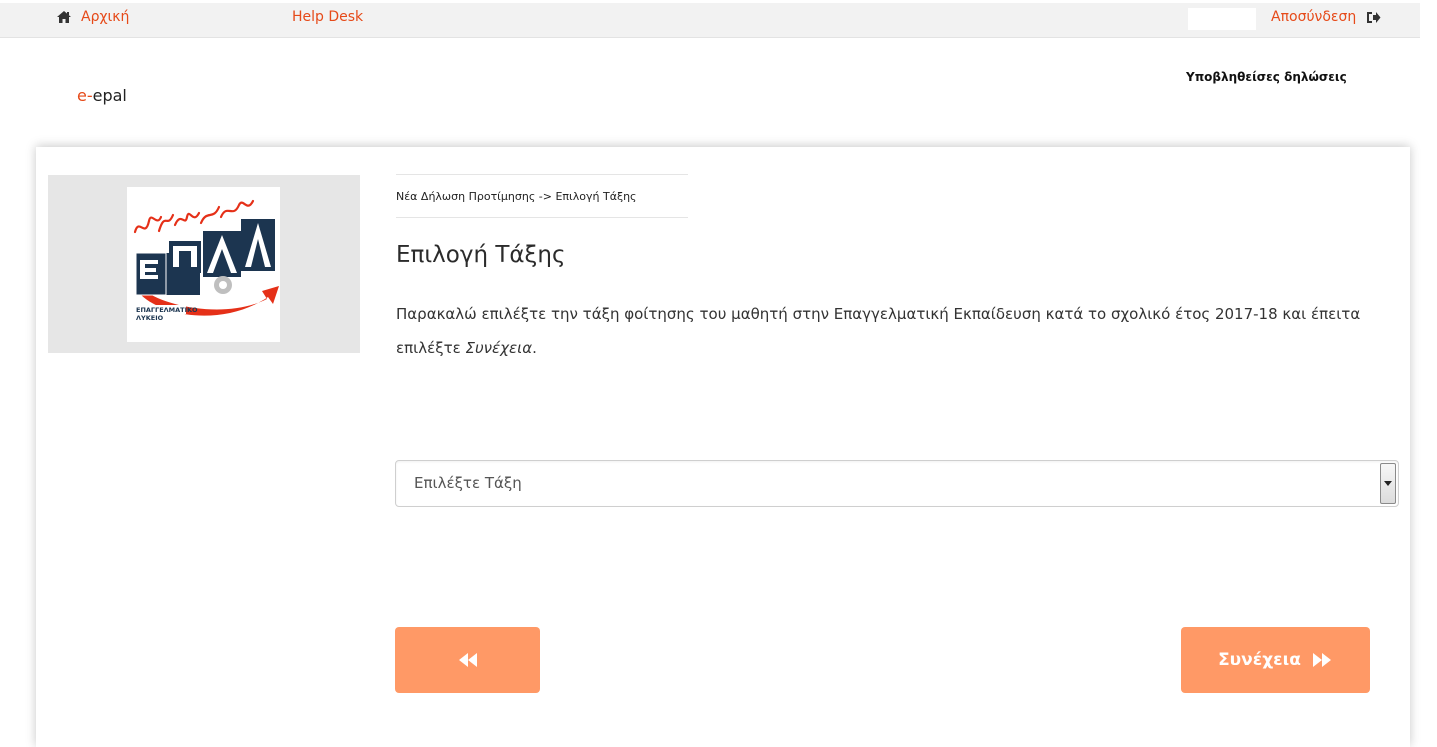  I want to click on svg-text: ΛΥΚΕΙΟ, so click(150, 318).